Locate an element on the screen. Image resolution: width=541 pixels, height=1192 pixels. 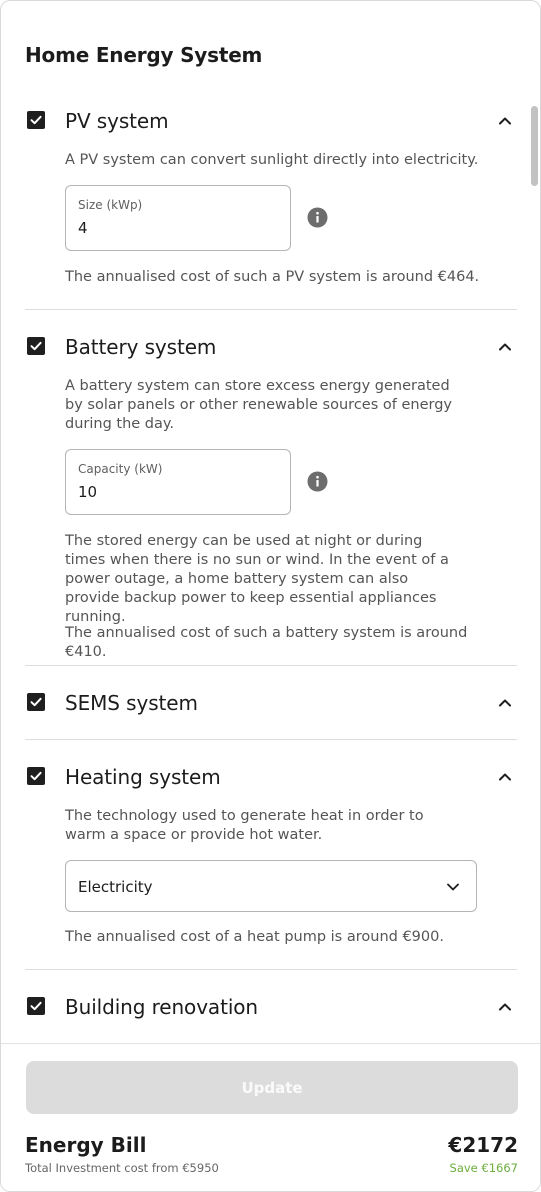
section-title: Battery system is located at coordinates (141, 347).